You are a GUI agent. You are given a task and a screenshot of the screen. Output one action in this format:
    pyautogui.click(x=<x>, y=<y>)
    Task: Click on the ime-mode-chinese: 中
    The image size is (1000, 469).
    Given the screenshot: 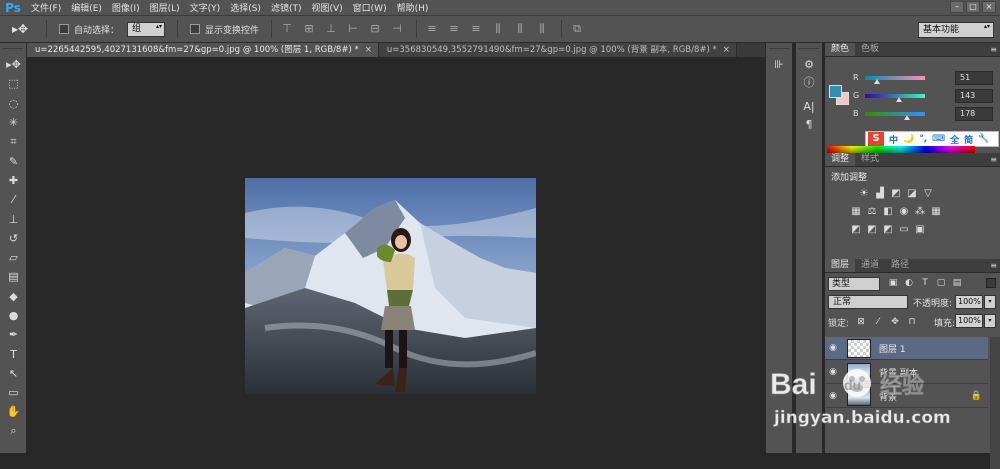 What is the action you would take?
    pyautogui.click(x=893, y=139)
    